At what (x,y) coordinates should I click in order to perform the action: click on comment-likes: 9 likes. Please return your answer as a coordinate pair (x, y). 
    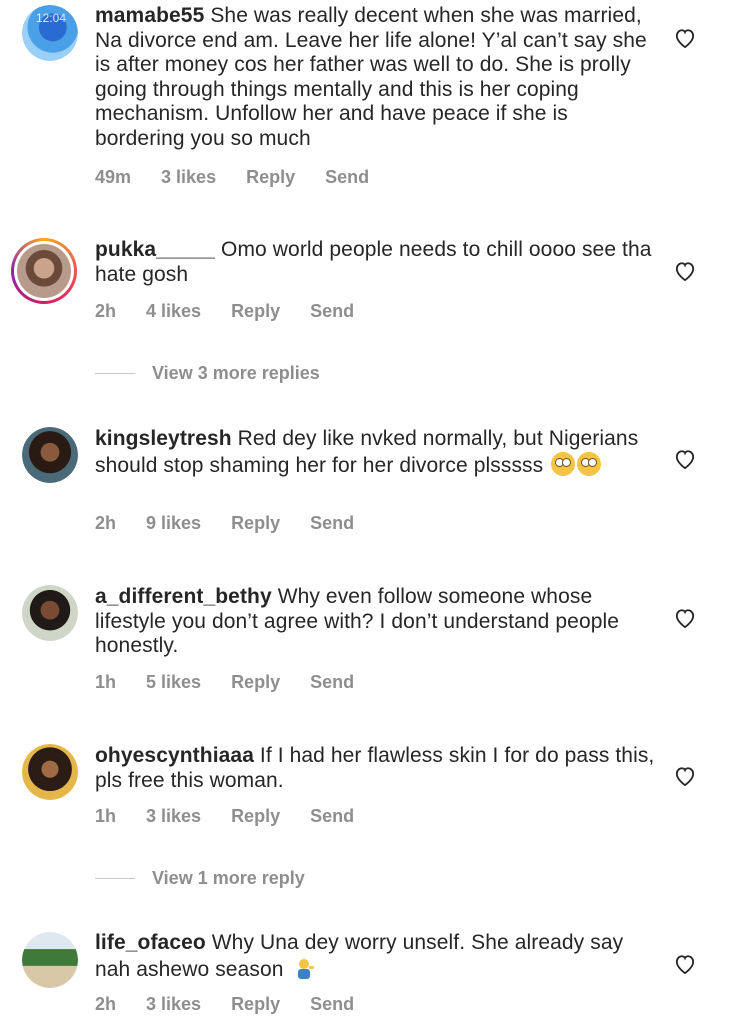
    Looking at the image, I should click on (173, 523).